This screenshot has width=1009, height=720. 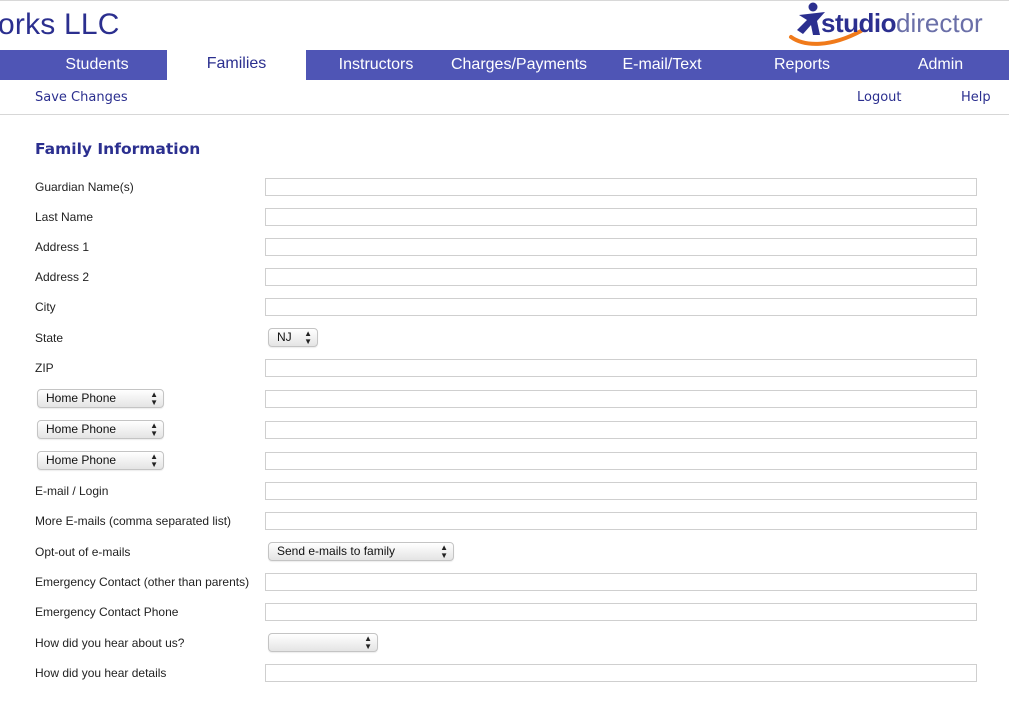 I want to click on logo-studio-text: studio, so click(x=859, y=23).